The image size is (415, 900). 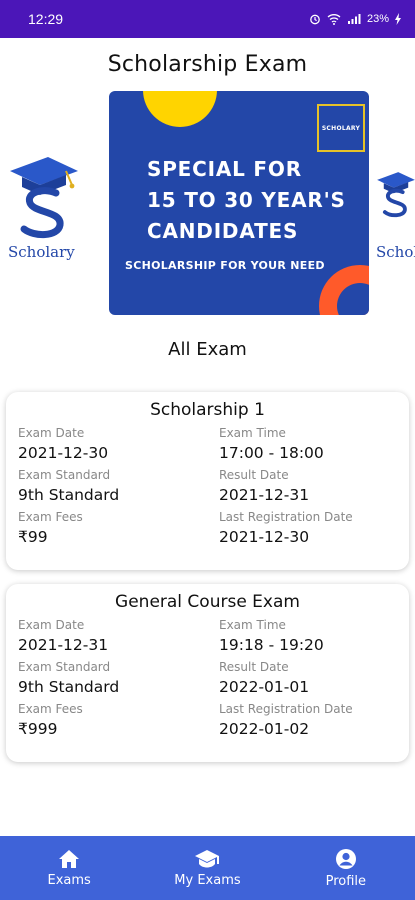 I want to click on last-registration-value: 2022-01-02, so click(x=264, y=729).